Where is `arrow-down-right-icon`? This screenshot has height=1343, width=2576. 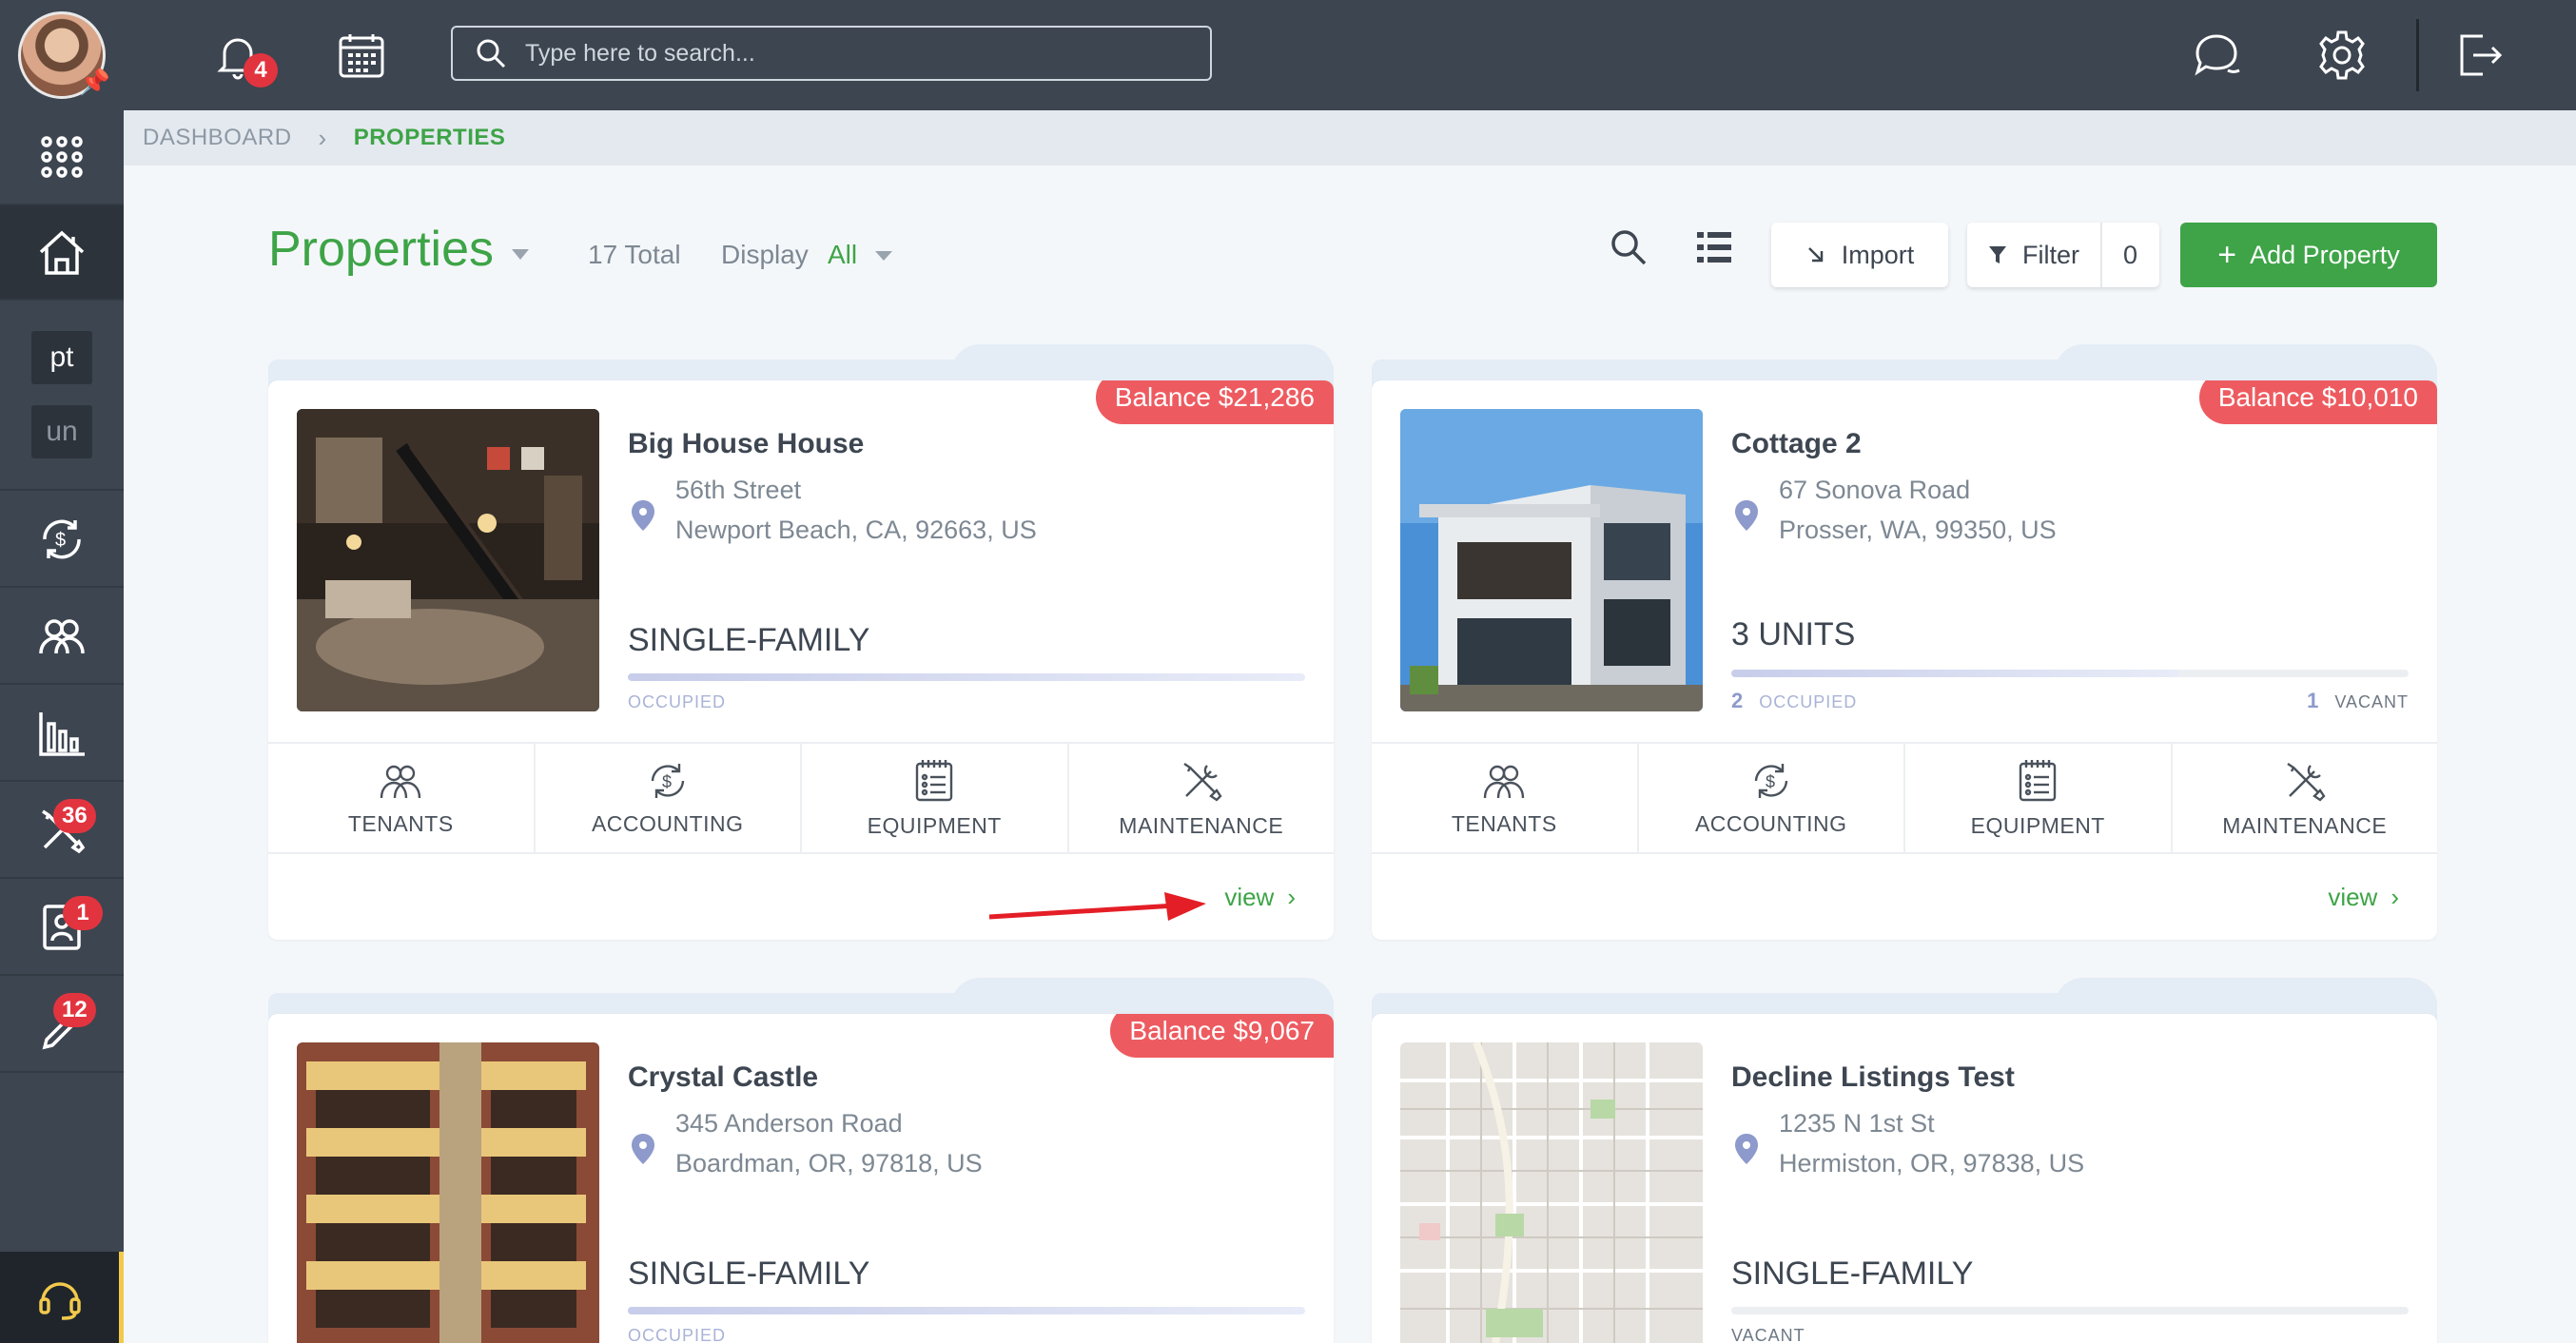
arrow-down-right-icon is located at coordinates (1815, 255).